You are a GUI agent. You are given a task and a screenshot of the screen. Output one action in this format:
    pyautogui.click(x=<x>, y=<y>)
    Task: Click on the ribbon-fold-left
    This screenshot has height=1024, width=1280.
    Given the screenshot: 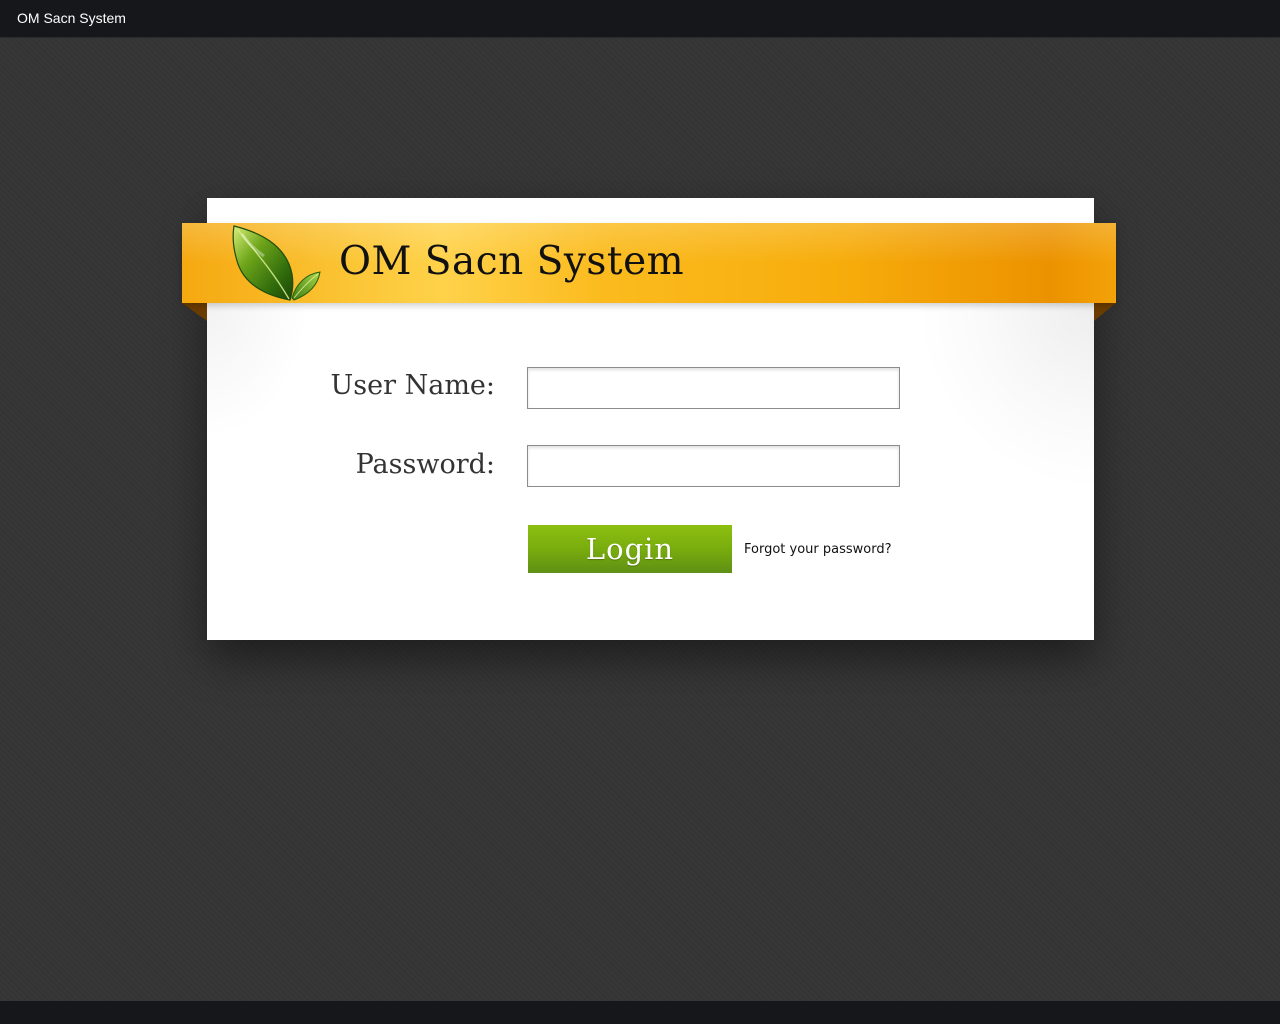 What is the action you would take?
    pyautogui.click(x=194, y=312)
    